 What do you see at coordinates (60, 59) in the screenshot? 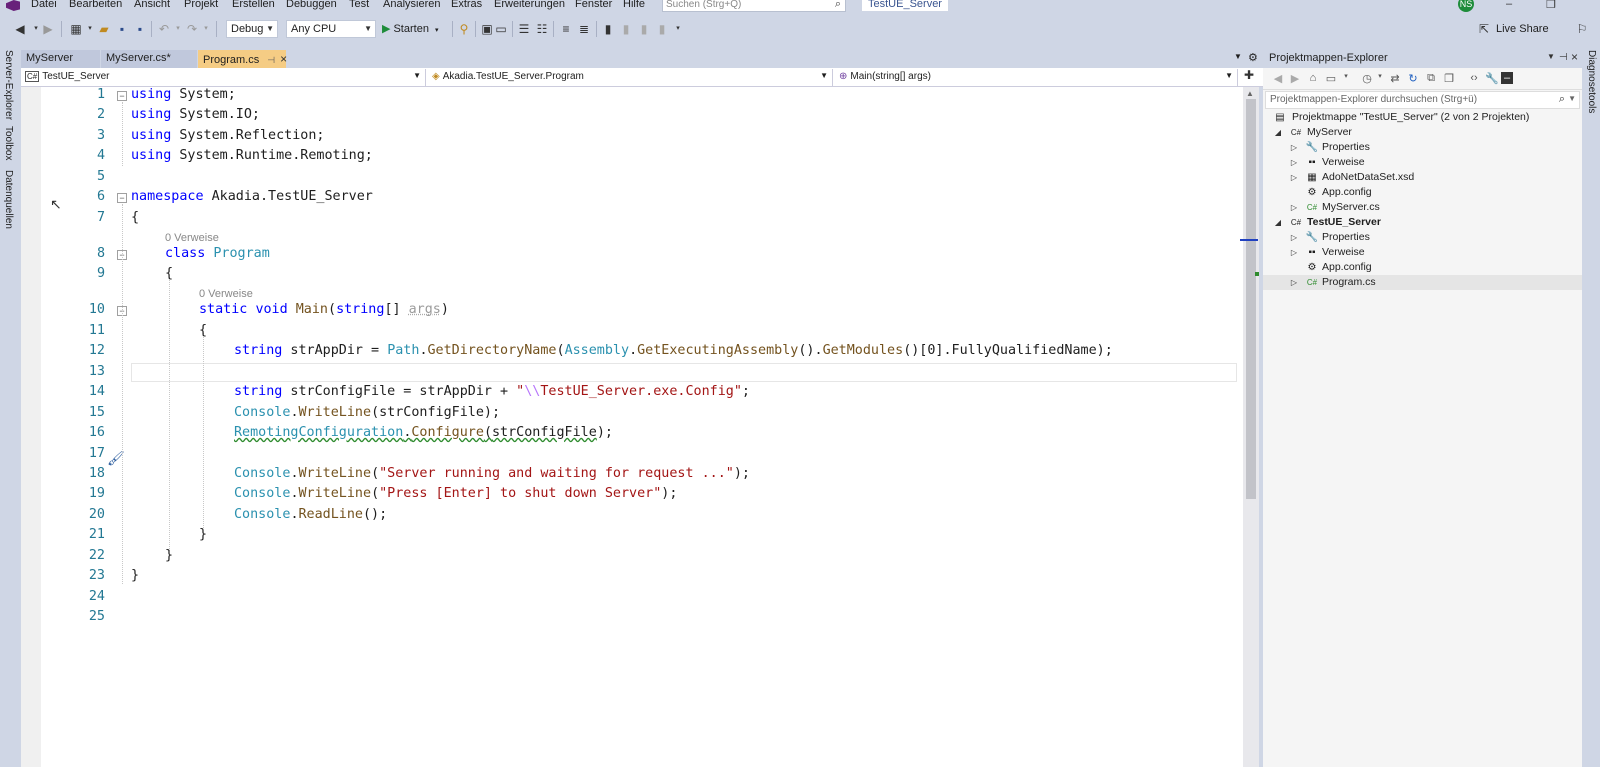
I see `tab-myserver: MyServer` at bounding box center [60, 59].